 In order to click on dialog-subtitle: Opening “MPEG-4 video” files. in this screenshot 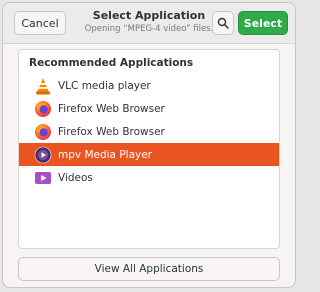, I will do `click(149, 29)`.